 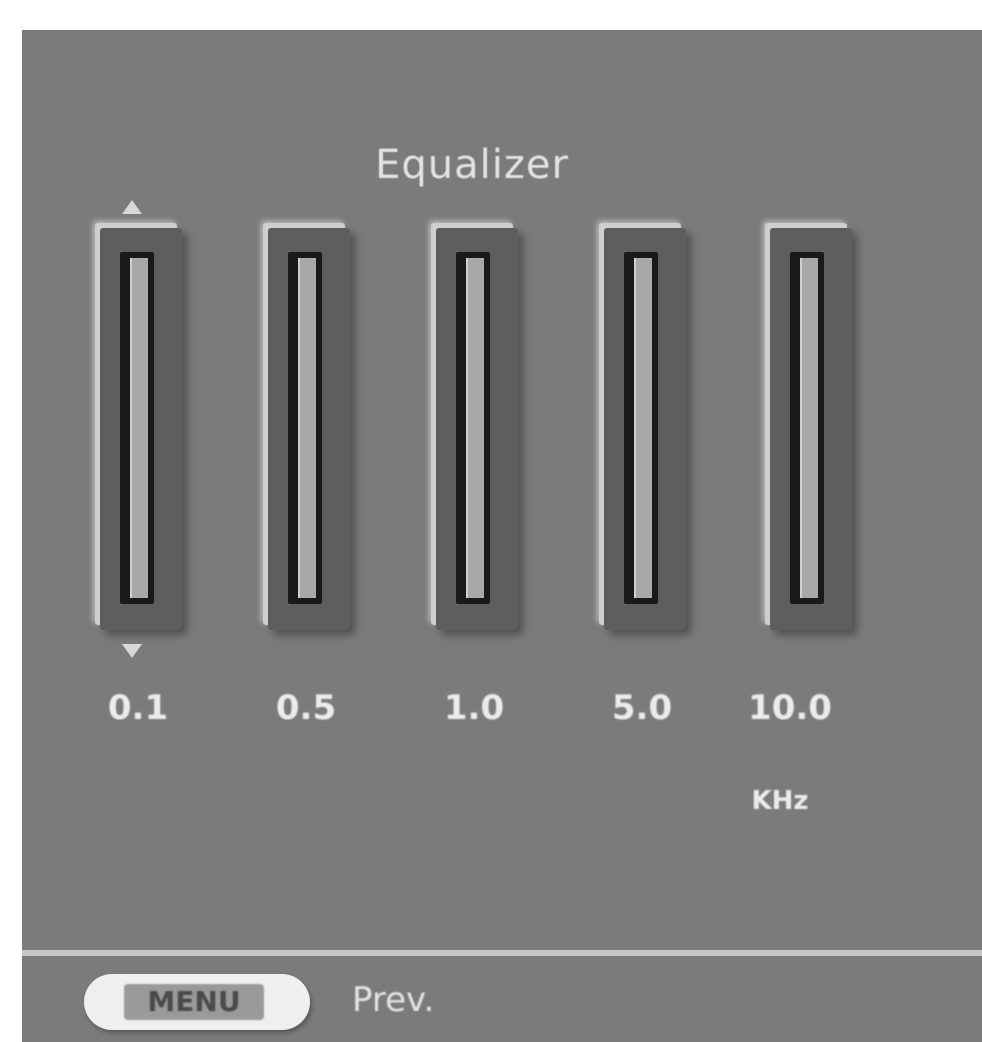 What do you see at coordinates (780, 801) in the screenshot?
I see `unit-label: KHz` at bounding box center [780, 801].